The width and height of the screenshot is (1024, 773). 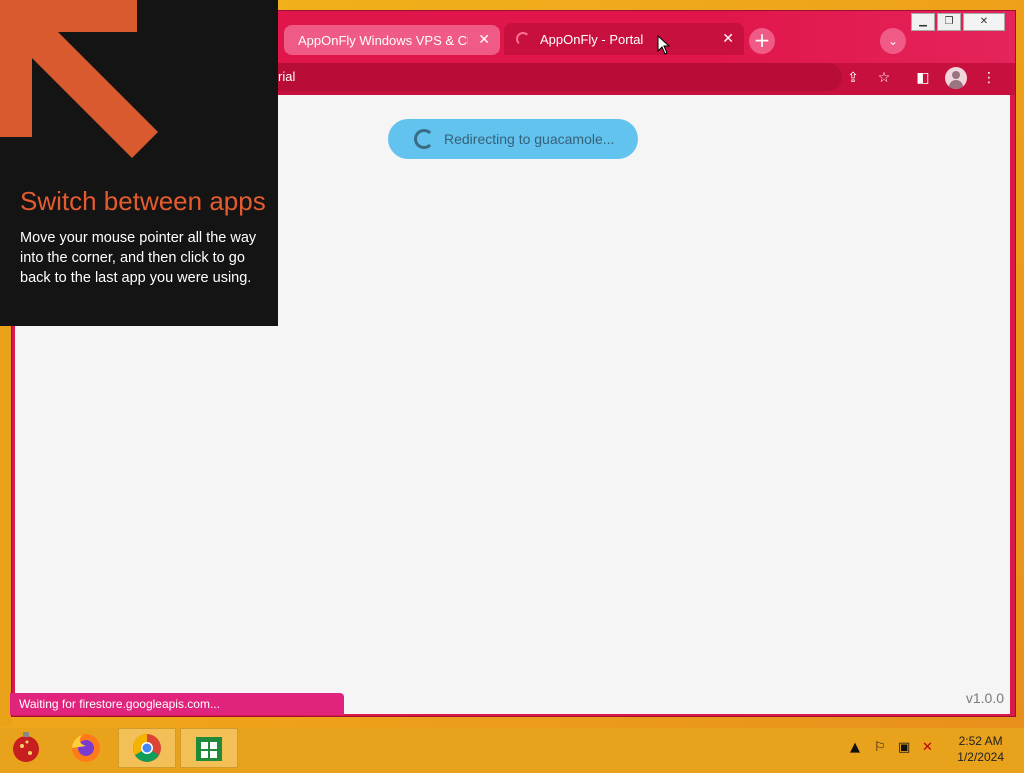 I want to click on chrome-icon, so click(x=147, y=748).